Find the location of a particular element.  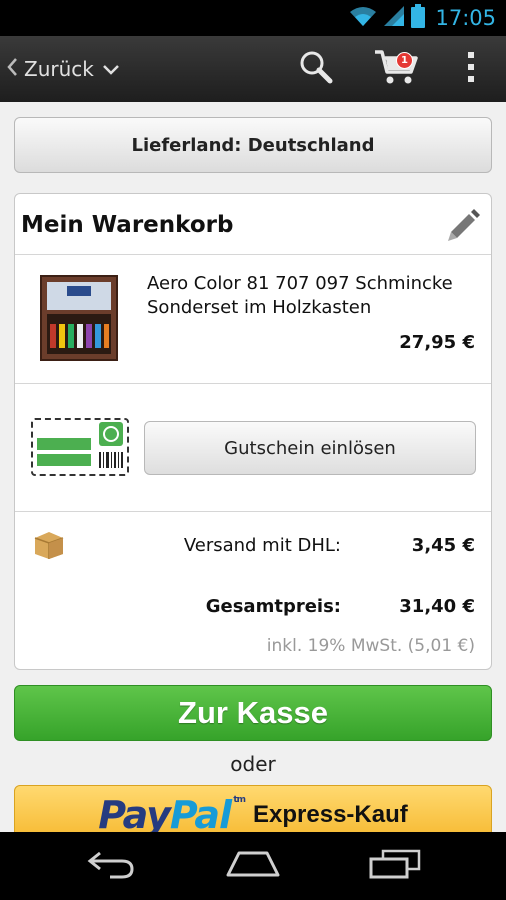

redeem-voucher-button: Gutschein einlösen is located at coordinates (310, 448).